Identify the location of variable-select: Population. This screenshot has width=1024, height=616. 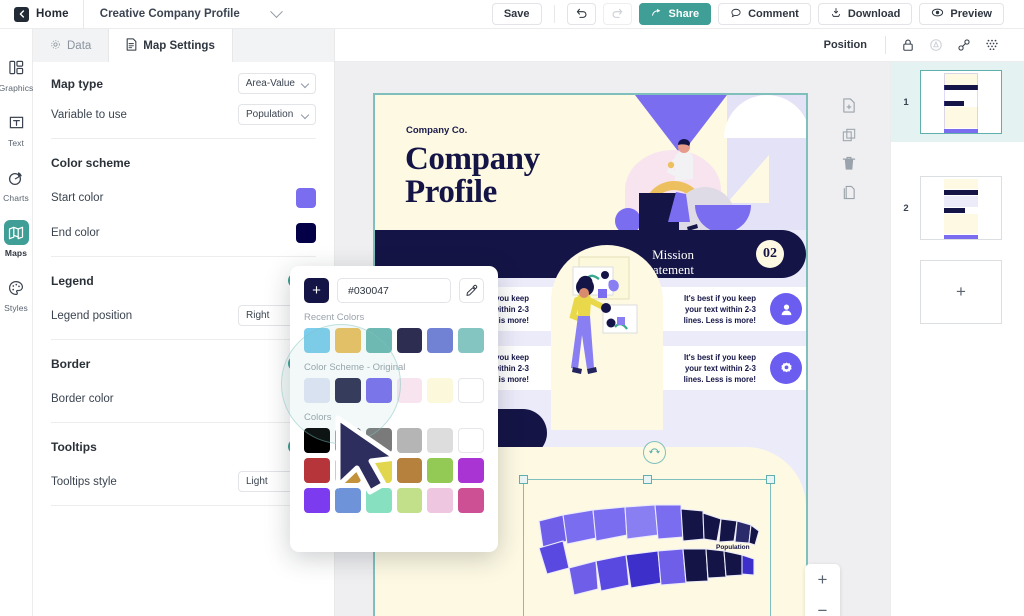
(277, 114).